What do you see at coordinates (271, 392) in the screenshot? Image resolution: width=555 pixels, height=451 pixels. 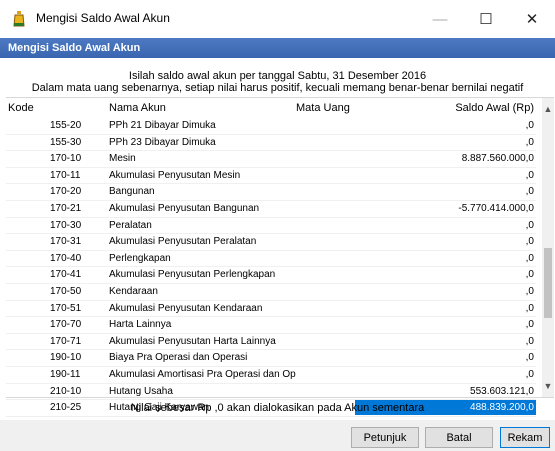 I see `table-row: 210-10 Hutang Usaha 553.603.121,0` at bounding box center [271, 392].